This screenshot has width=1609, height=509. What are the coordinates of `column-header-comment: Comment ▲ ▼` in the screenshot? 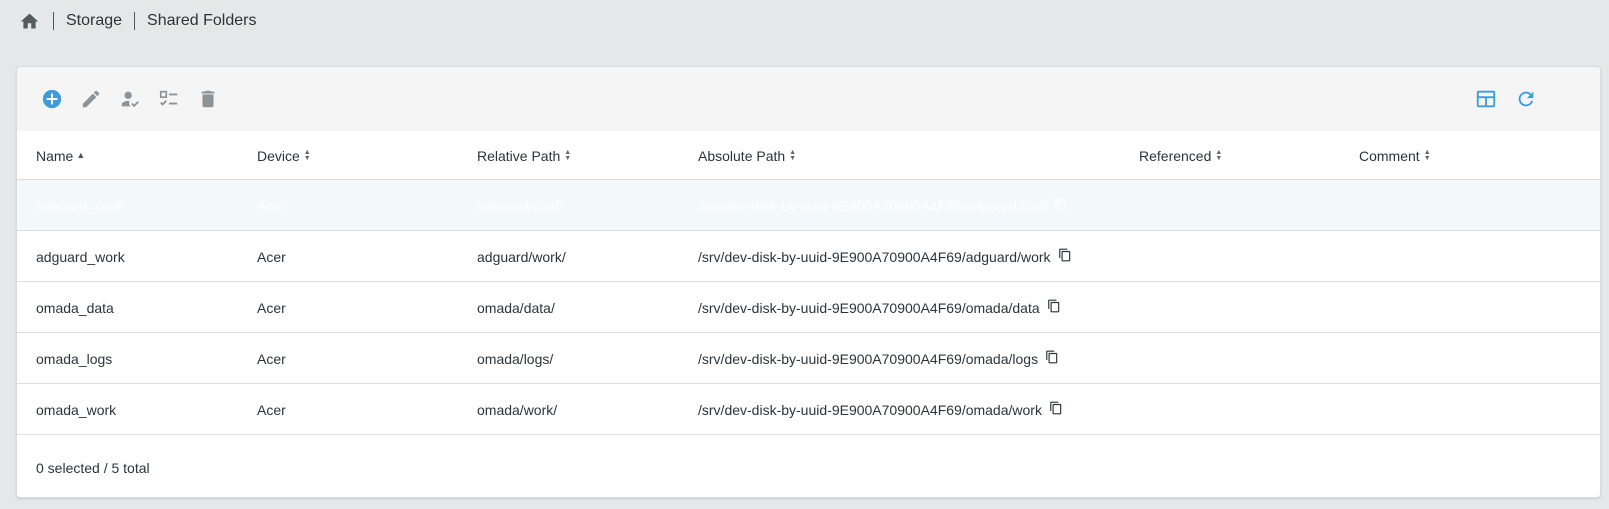 It's located at (1395, 155).